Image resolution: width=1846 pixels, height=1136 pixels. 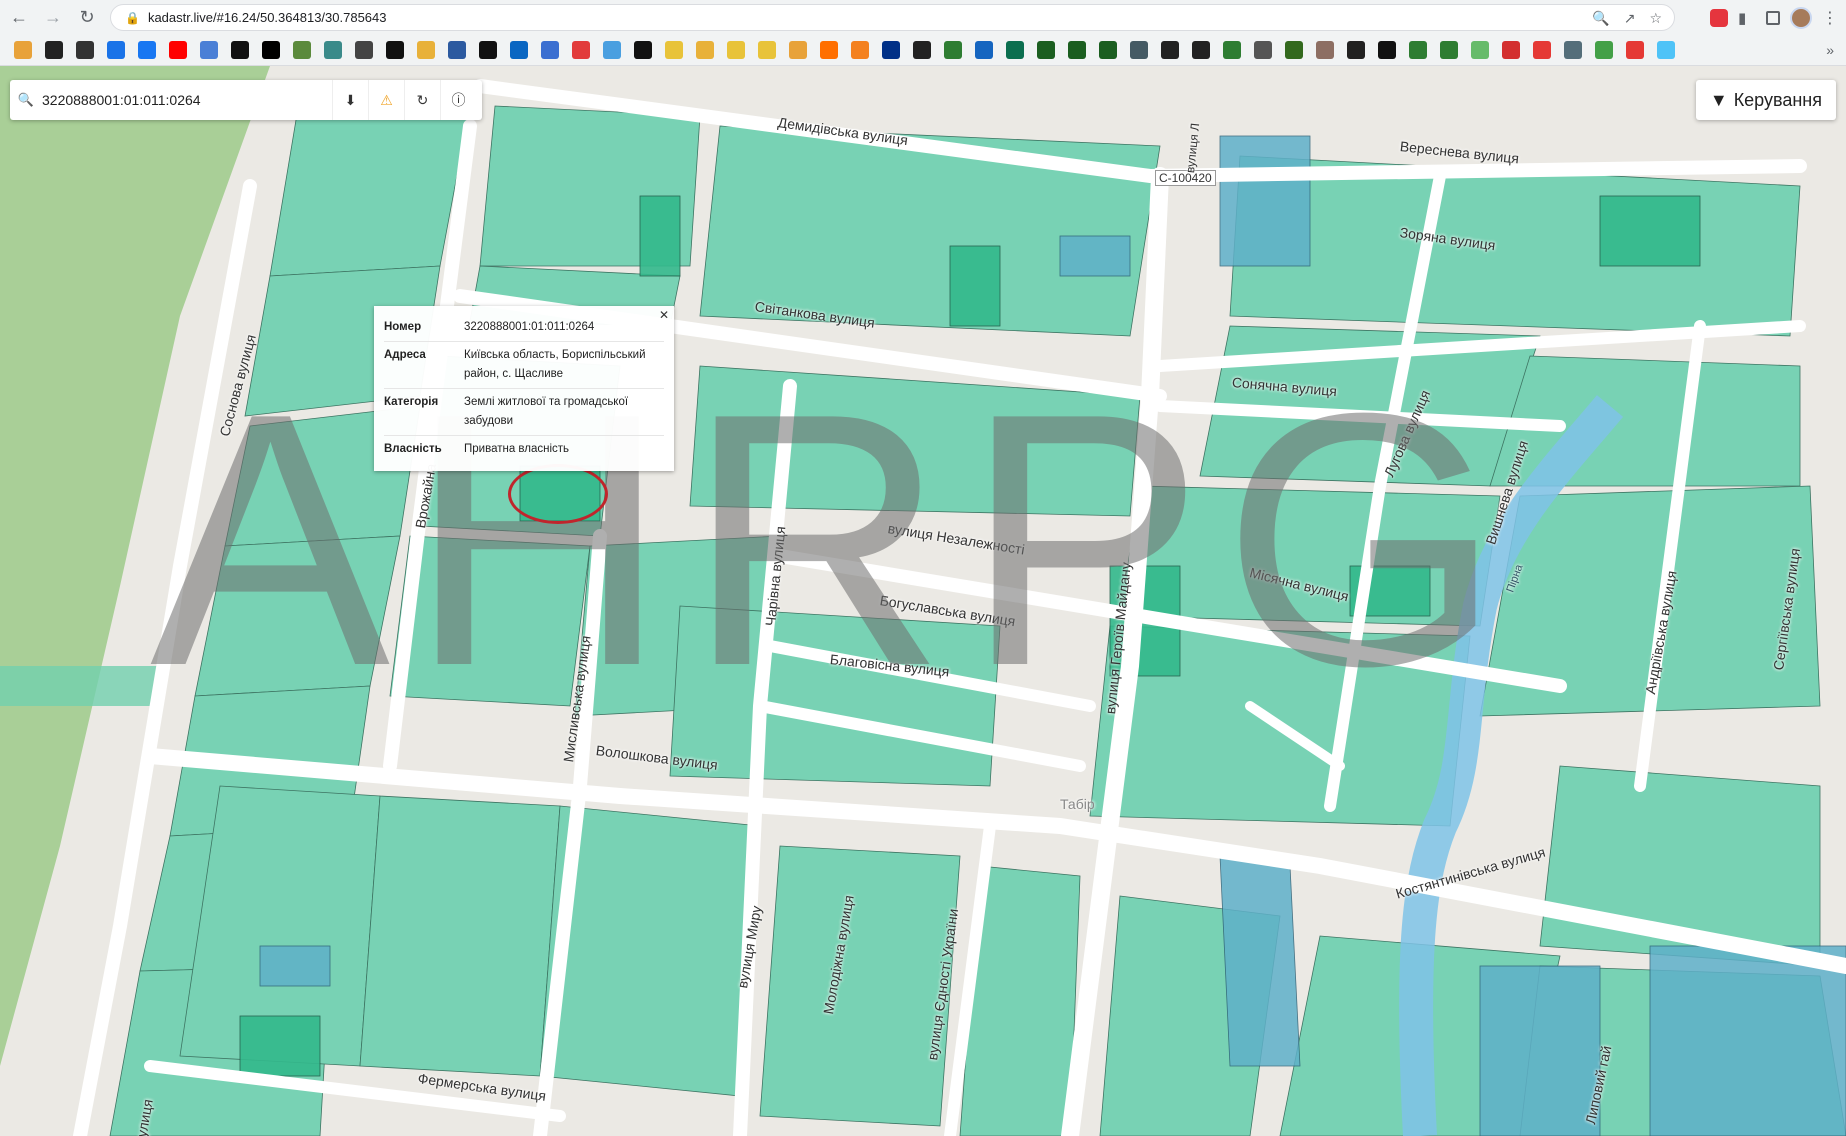 I want to click on download-button: ⬇, so click(x=350, y=100).